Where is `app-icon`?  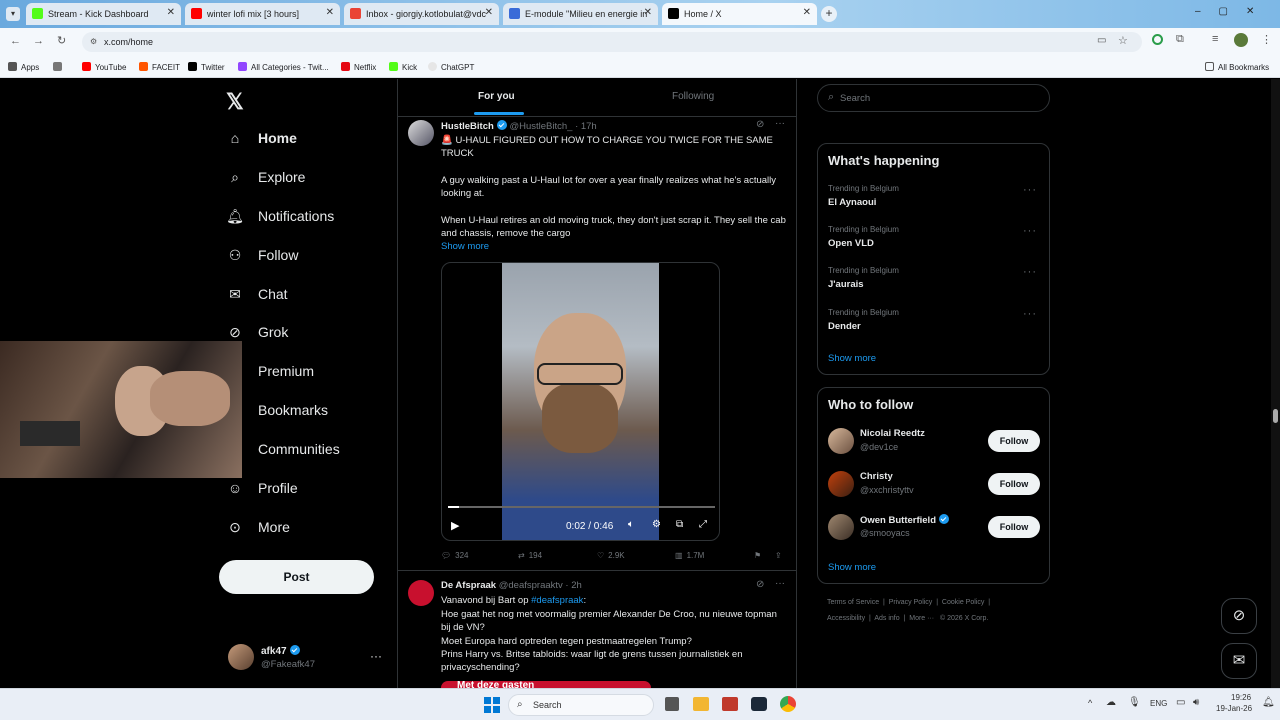
app-icon is located at coordinates (730, 704).